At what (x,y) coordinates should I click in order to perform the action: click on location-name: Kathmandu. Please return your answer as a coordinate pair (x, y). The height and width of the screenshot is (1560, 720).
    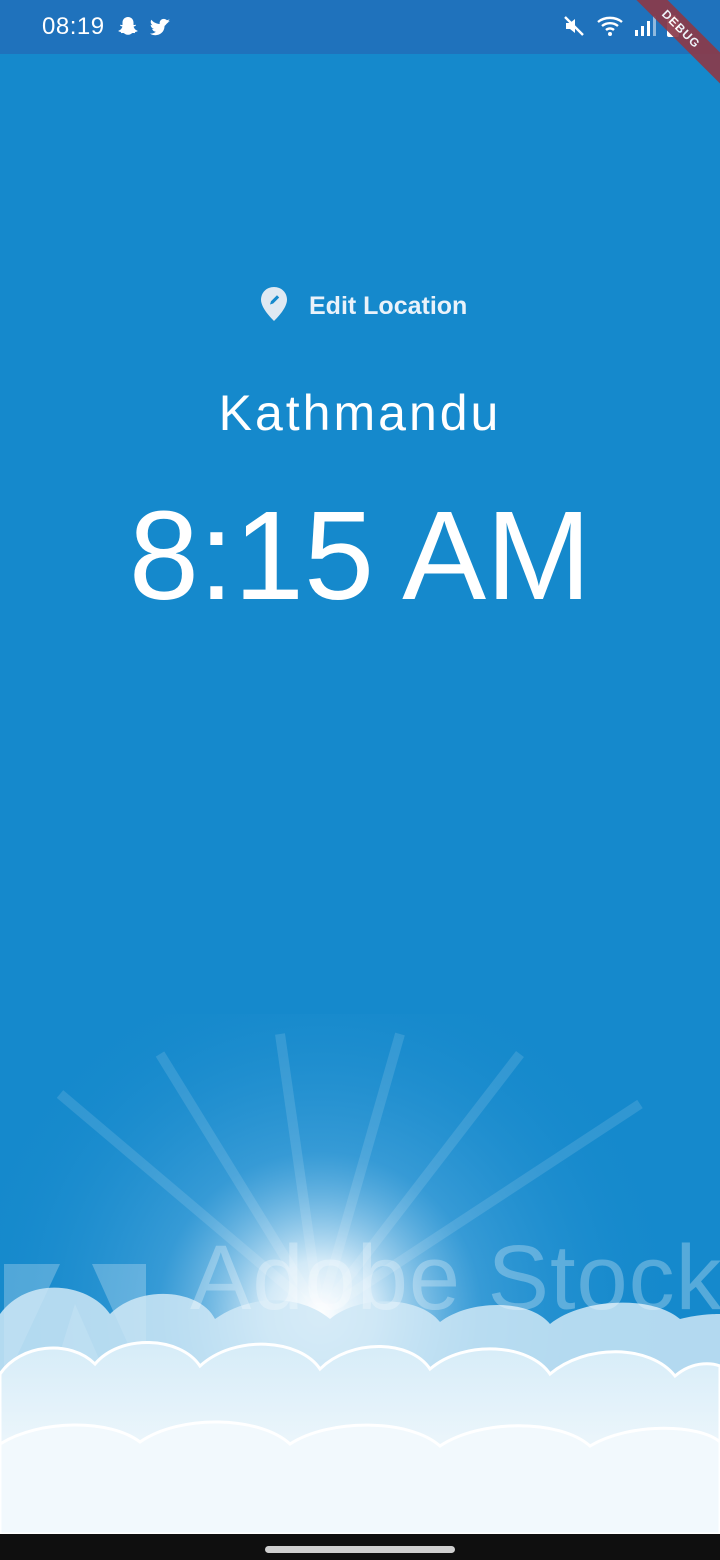
    Looking at the image, I should click on (360, 413).